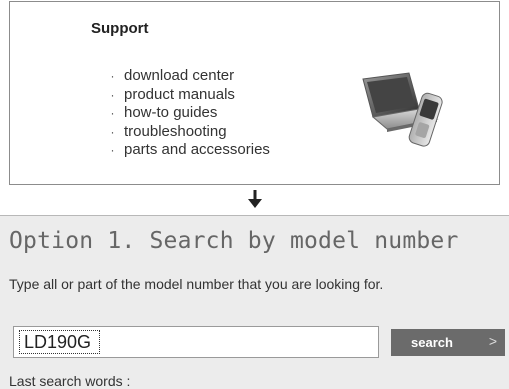 This screenshot has height=389, width=509. I want to click on support-link-label: download center, so click(179, 76).